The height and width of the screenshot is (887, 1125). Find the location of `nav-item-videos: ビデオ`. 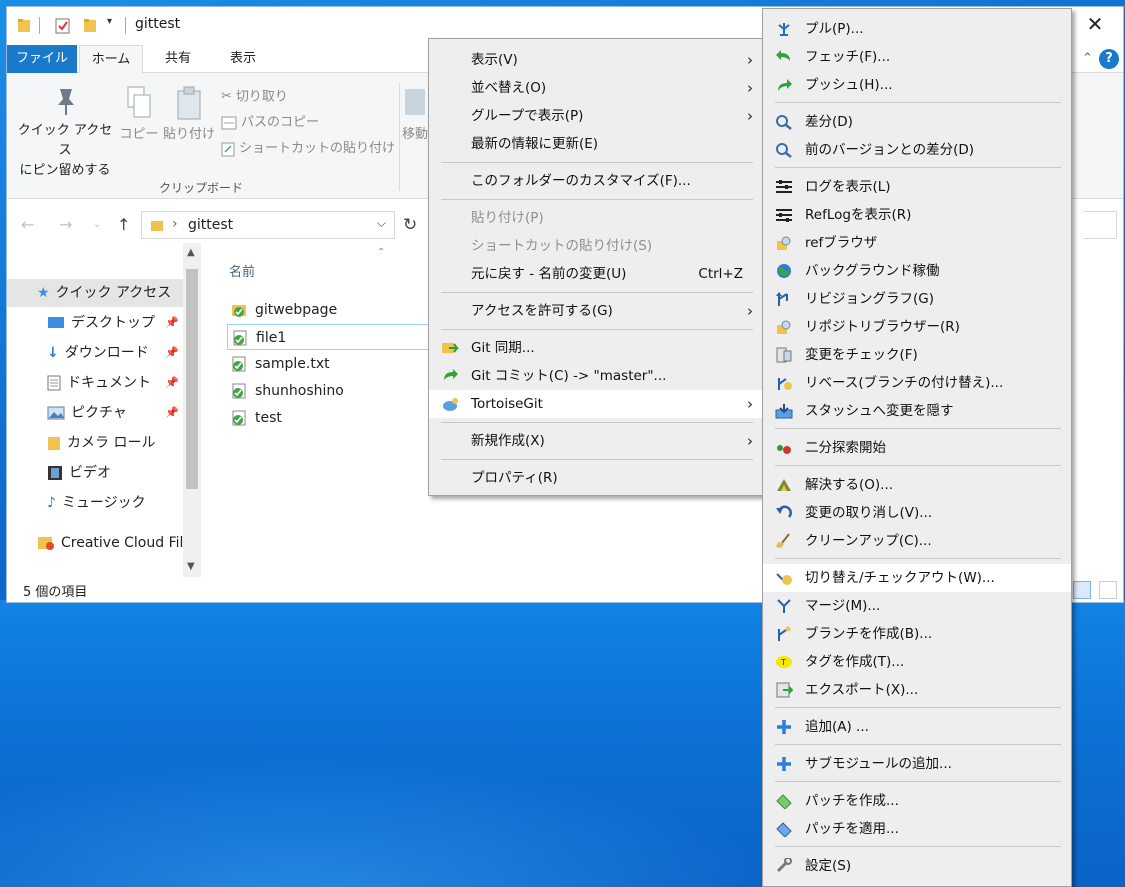

nav-item-videos: ビデオ is located at coordinates (95, 473).